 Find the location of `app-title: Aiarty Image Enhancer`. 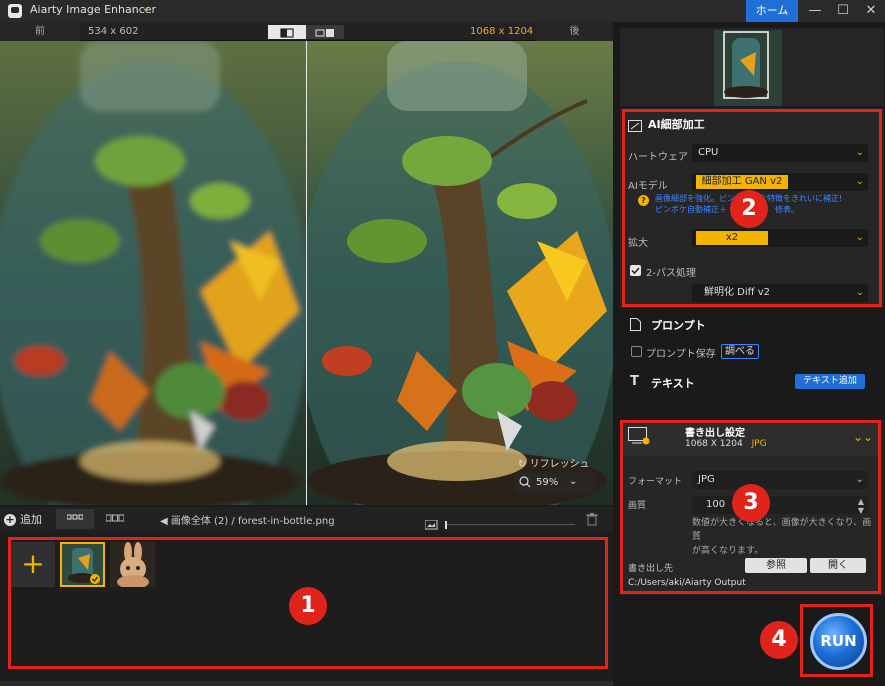

app-title: Aiarty Image Enhancer is located at coordinates (93, 9).